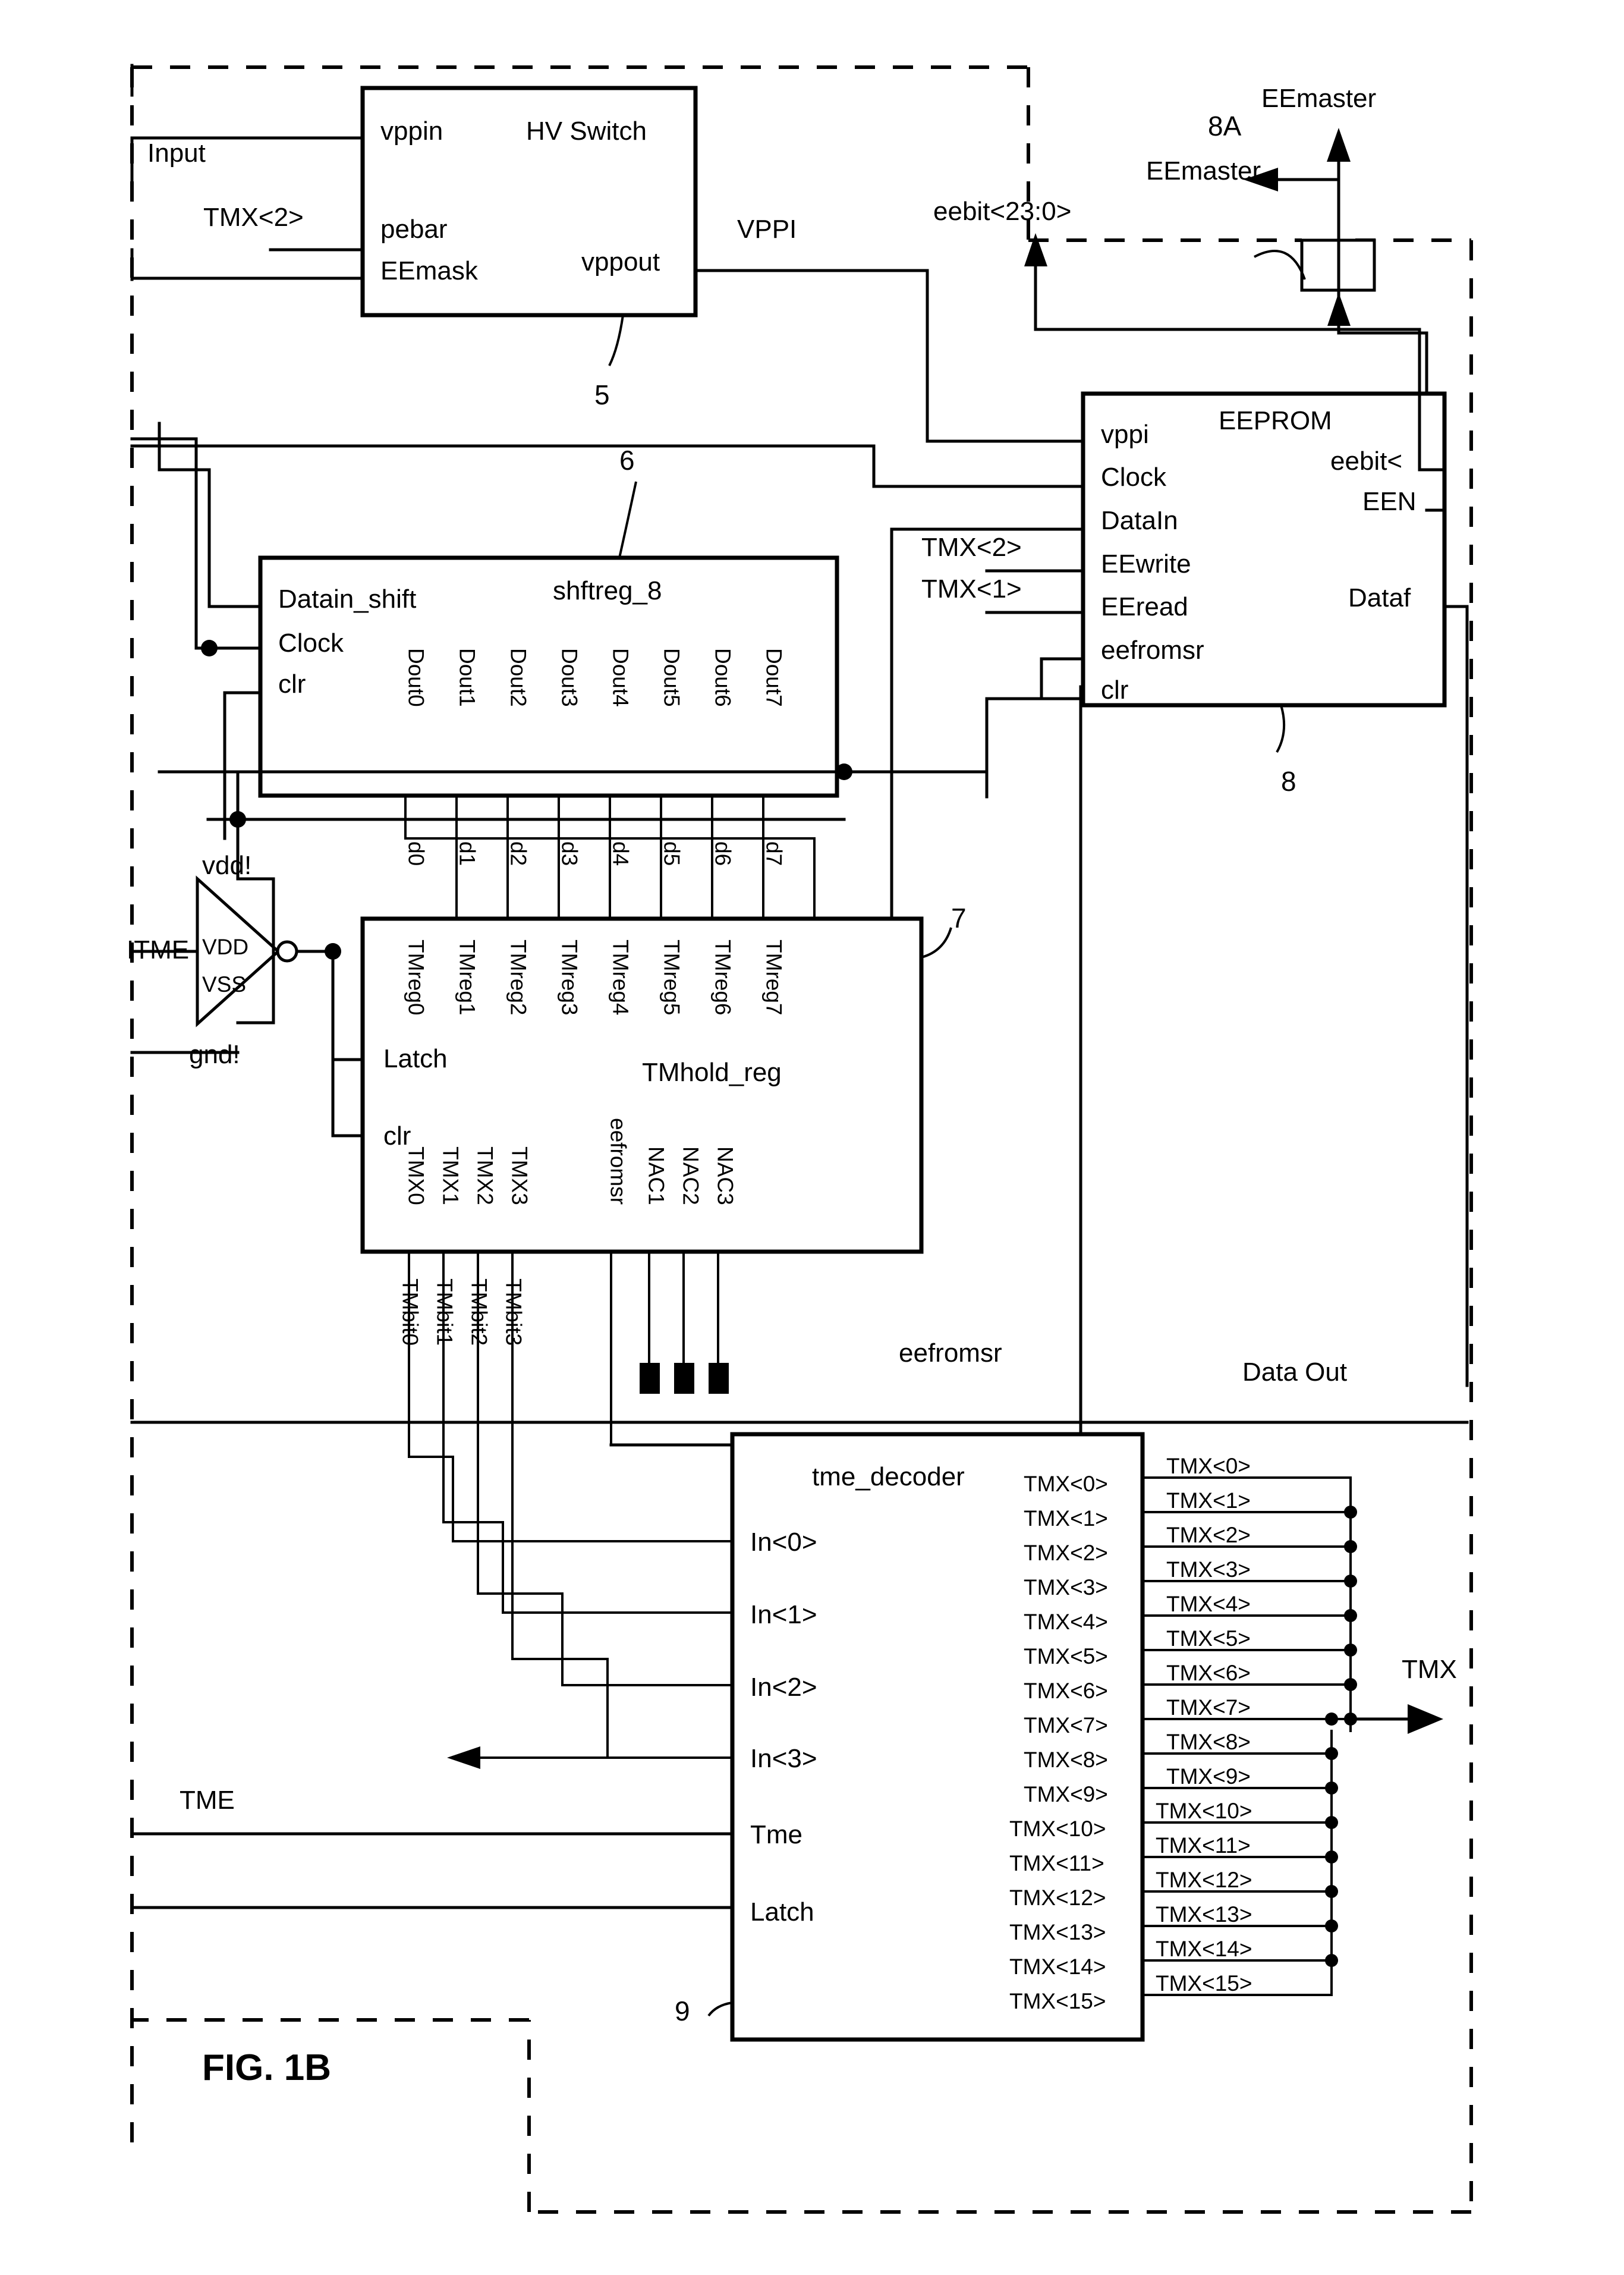 The image size is (1624, 2275). What do you see at coordinates (311, 643) in the screenshot?
I see `shftreg-pin-clock: Clock` at bounding box center [311, 643].